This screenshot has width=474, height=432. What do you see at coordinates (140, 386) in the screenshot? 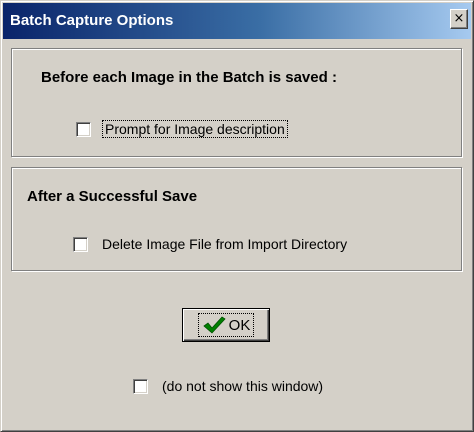
I see `dont-show-checkbox` at bounding box center [140, 386].